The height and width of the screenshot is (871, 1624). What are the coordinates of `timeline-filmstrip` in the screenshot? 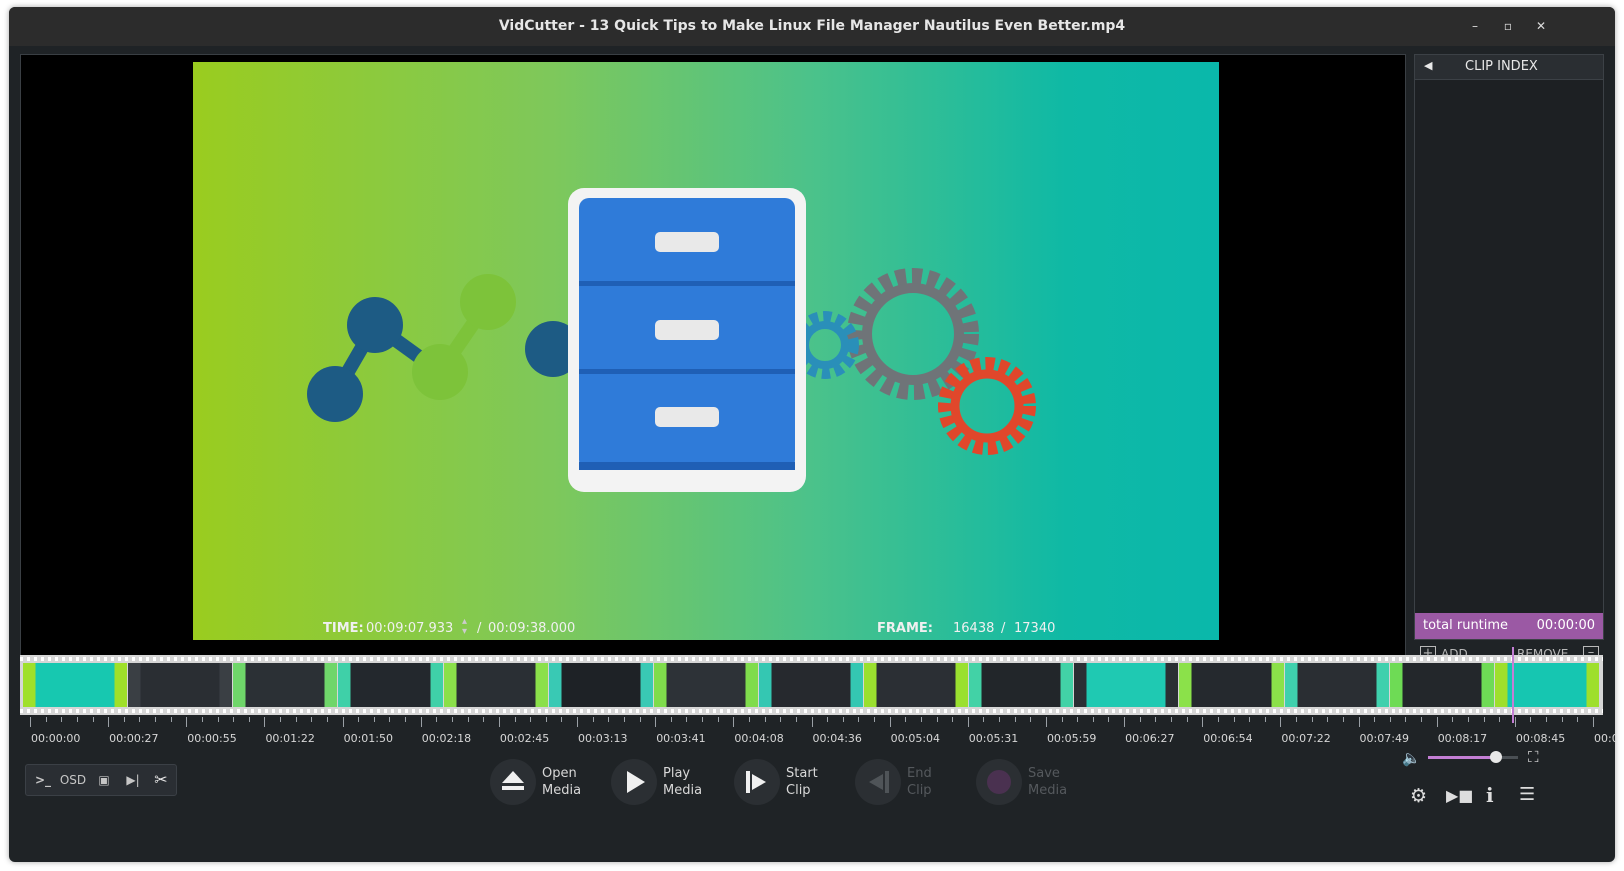 It's located at (811, 685).